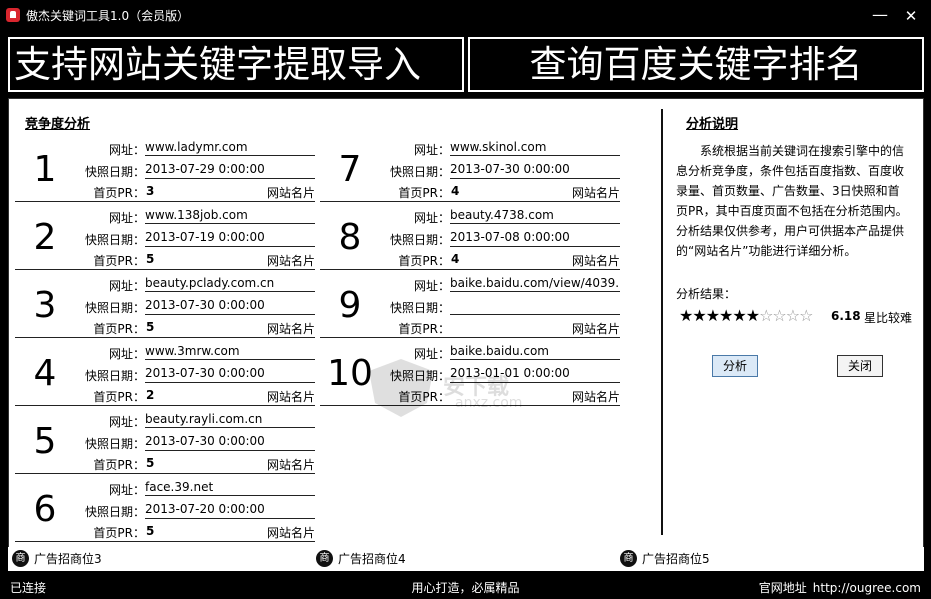 This screenshot has height=599, width=931. Describe the element at coordinates (230, 487) in the screenshot. I see `url-value: face.39.net` at that location.